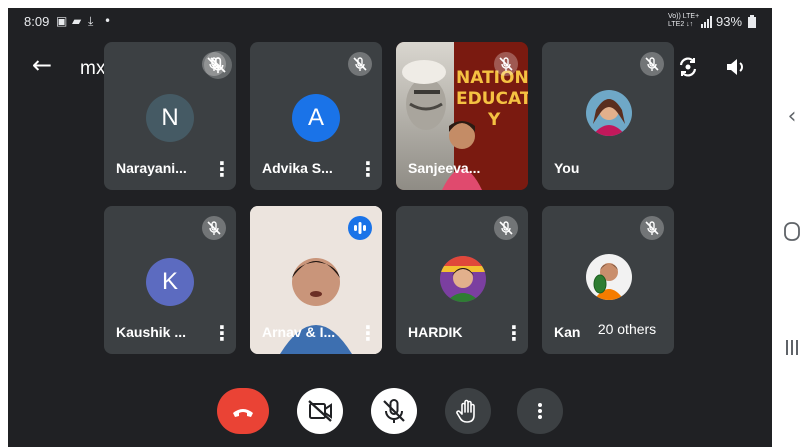 The width and height of the screenshot is (812, 447). Describe the element at coordinates (792, 350) in the screenshot. I see `nav-recents-icon` at that location.